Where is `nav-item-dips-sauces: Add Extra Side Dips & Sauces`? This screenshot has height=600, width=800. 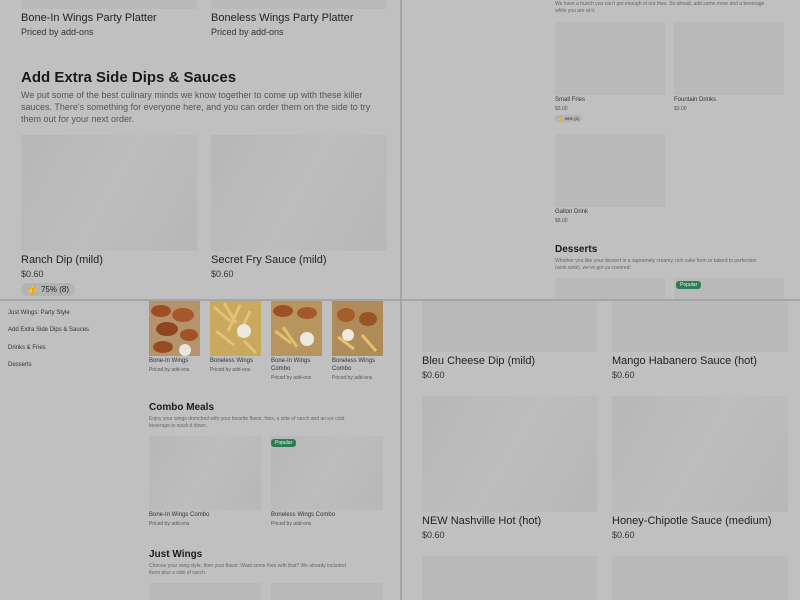 nav-item-dips-sauces: Add Extra Side Dips & Sauces is located at coordinates (48, 330).